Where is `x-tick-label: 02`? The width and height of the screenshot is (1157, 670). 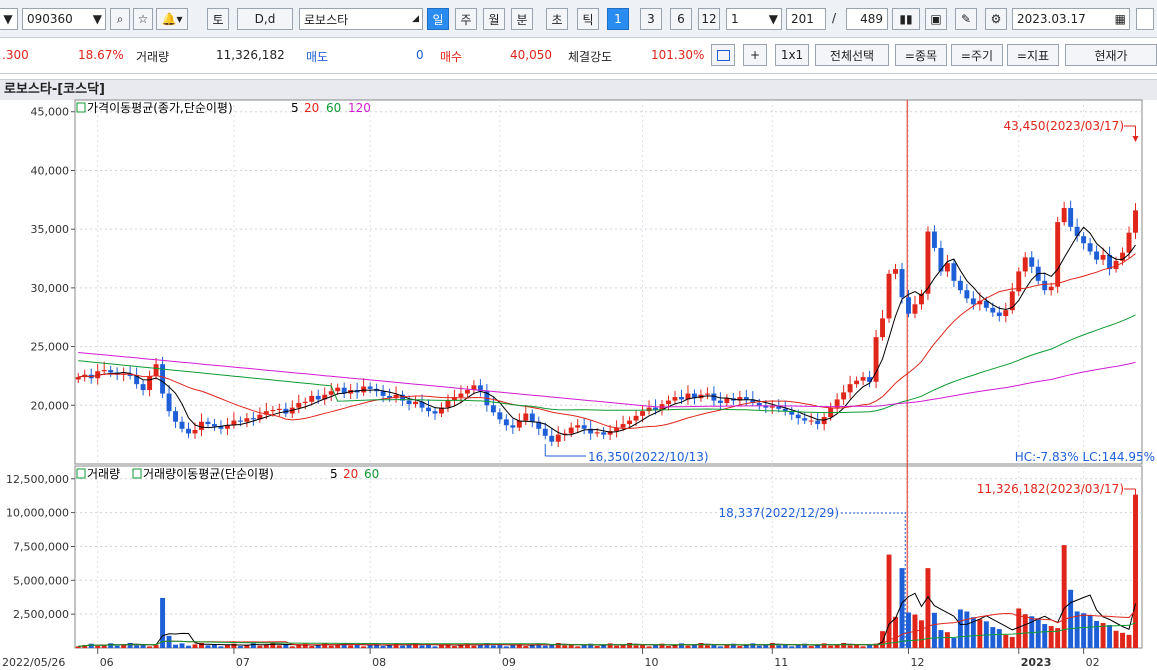
x-tick-label: 02 is located at coordinates (1093, 662).